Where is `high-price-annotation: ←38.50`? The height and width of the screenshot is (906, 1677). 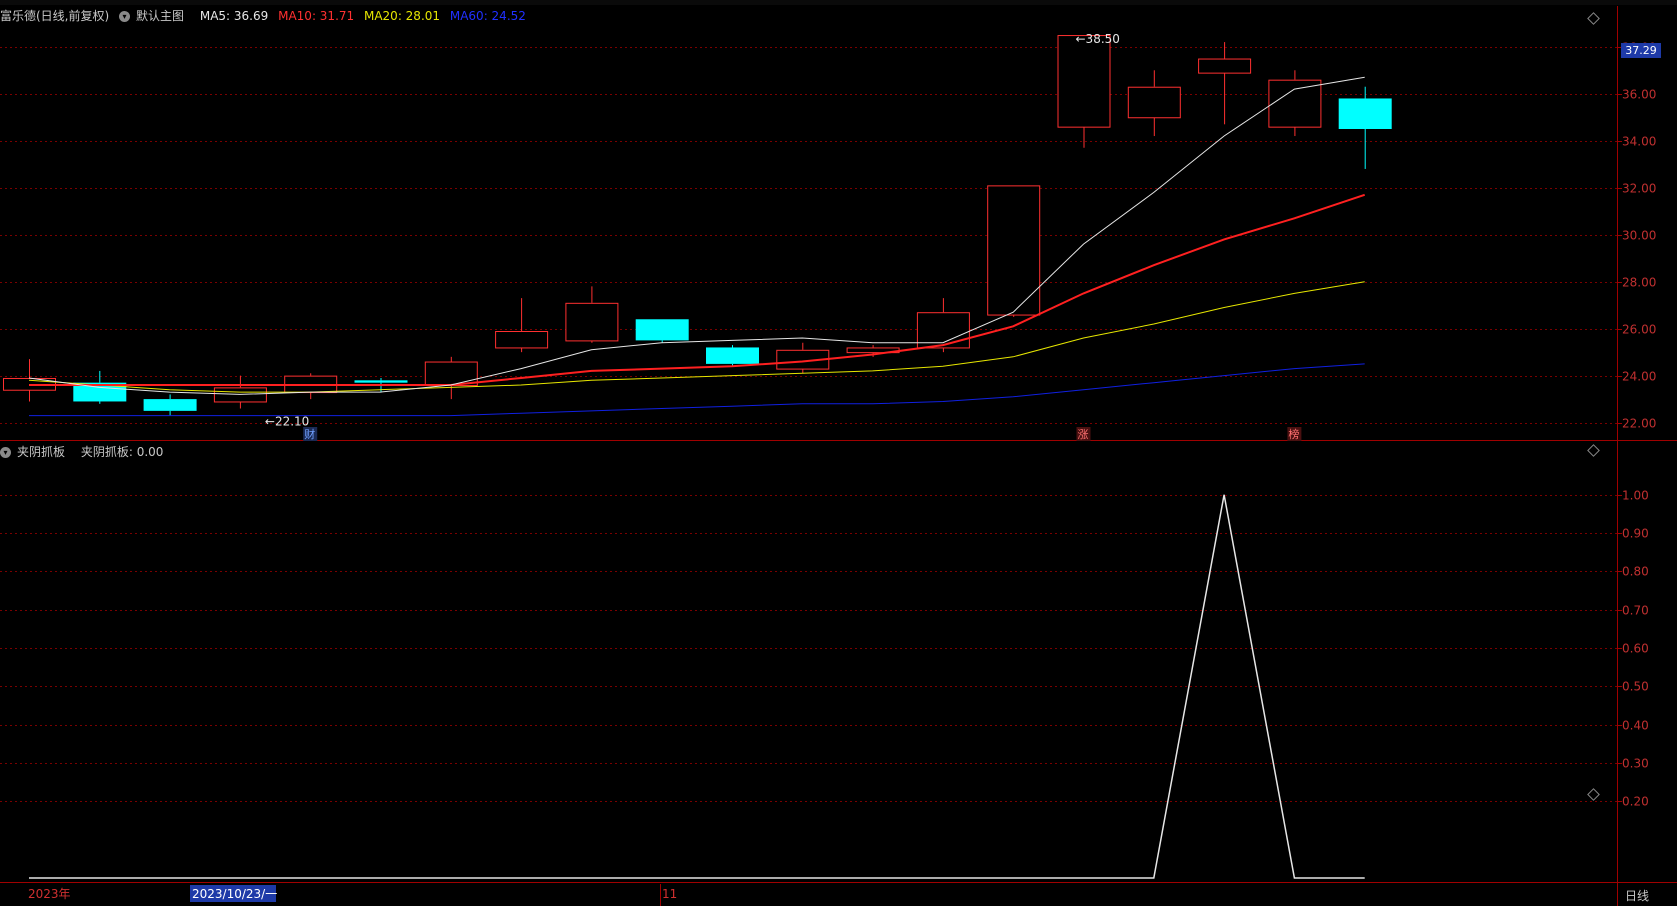
high-price-annotation: ←38.50 is located at coordinates (1098, 39).